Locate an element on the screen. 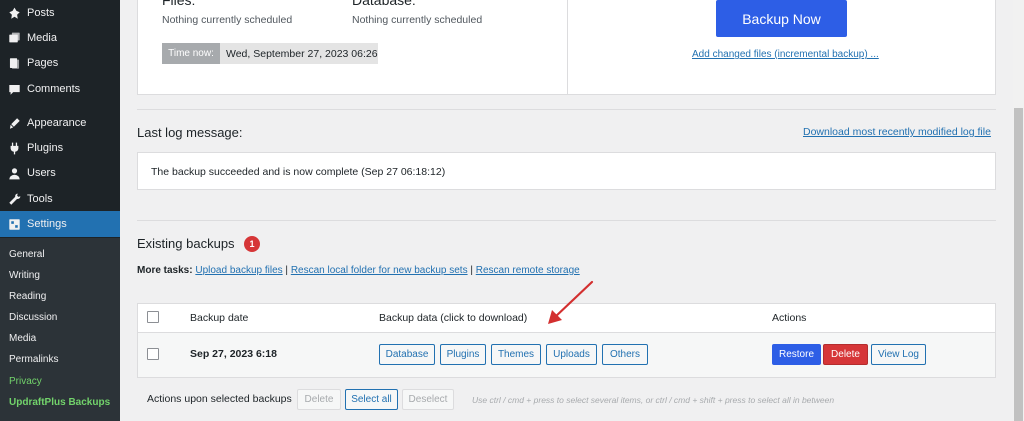 Image resolution: width=1024 pixels, height=421 pixels. pages-icon is located at coordinates (14, 63).